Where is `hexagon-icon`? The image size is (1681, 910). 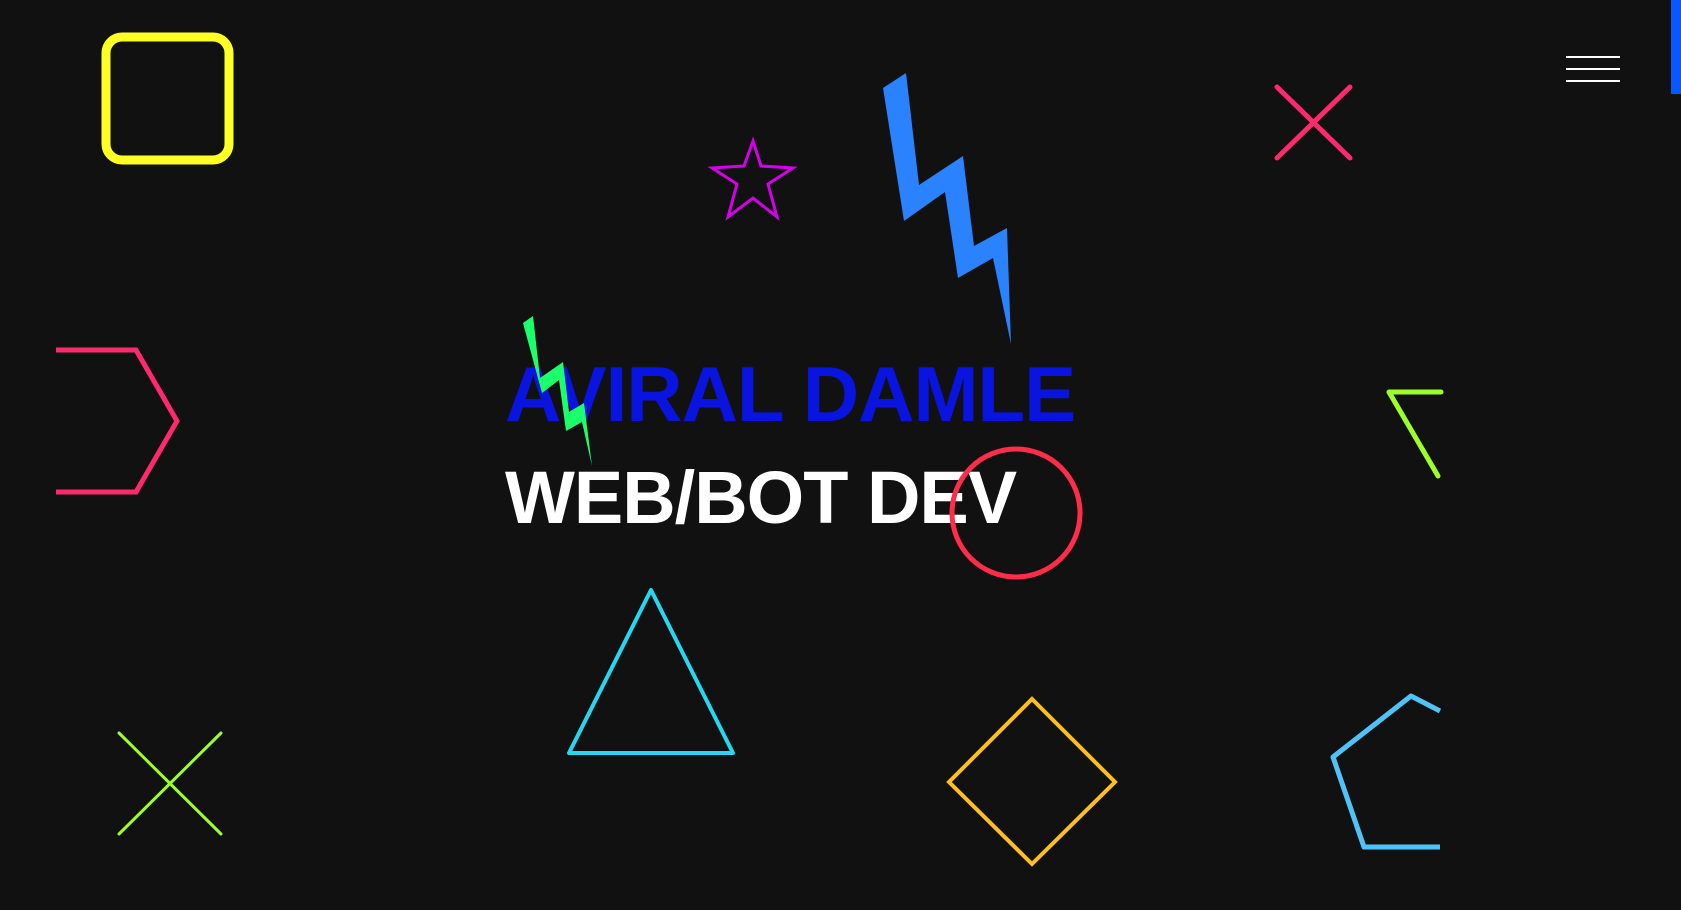
hexagon-icon is located at coordinates (118, 421).